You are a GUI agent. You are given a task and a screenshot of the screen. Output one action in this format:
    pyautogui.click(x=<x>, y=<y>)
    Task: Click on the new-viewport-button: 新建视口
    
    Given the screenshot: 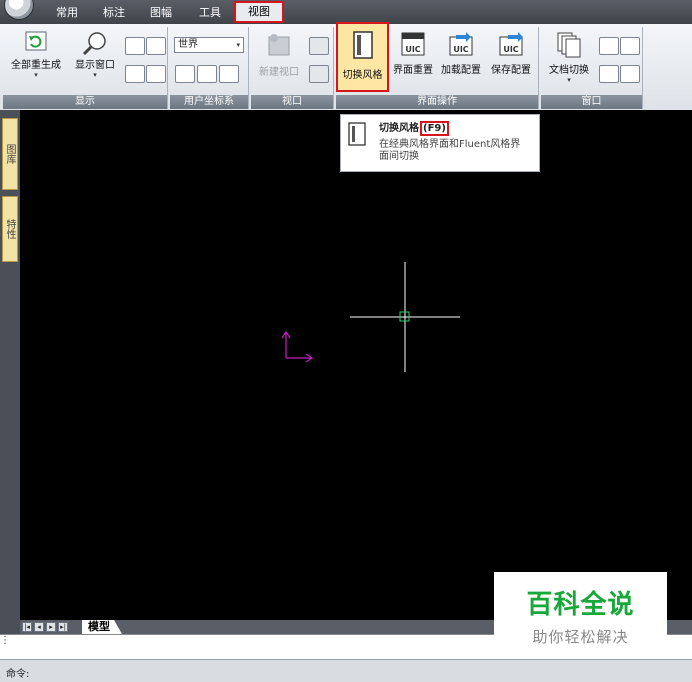 What is the action you would take?
    pyautogui.click(x=279, y=55)
    